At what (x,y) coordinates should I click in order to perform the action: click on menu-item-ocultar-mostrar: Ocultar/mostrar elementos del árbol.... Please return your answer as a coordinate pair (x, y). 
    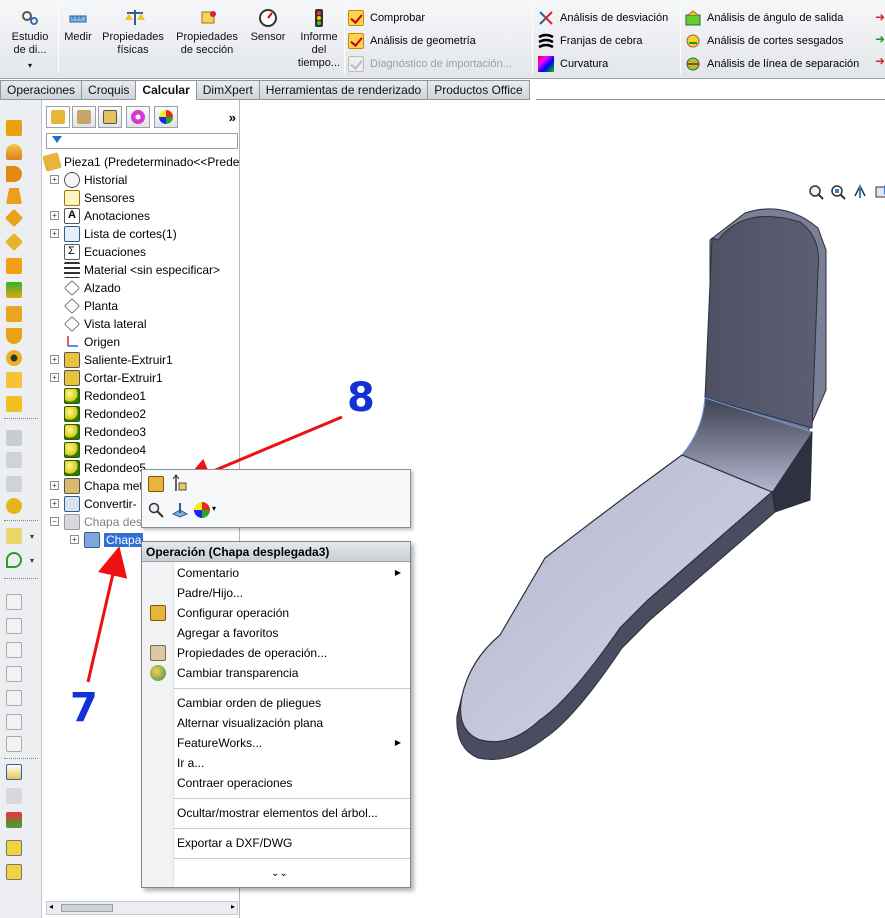
    Looking at the image, I should click on (277, 813).